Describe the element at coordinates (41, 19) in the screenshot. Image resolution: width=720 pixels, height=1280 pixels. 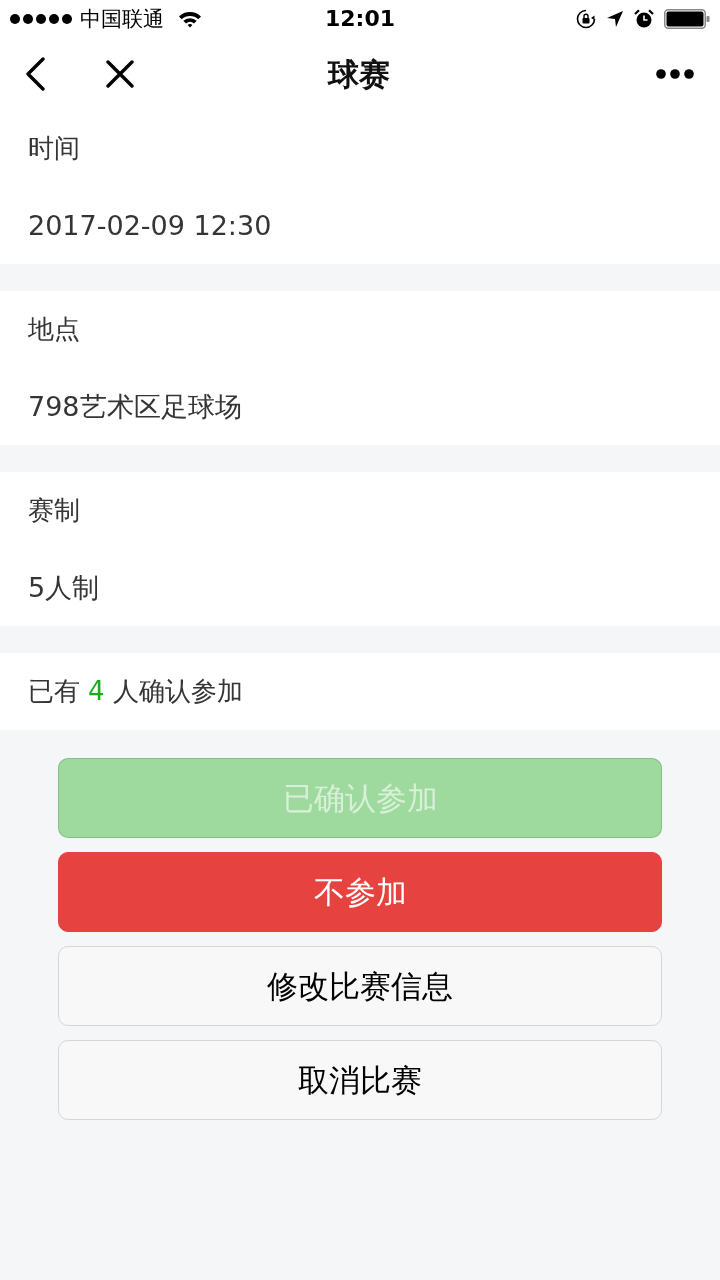
I see `signal-dots-icon` at that location.